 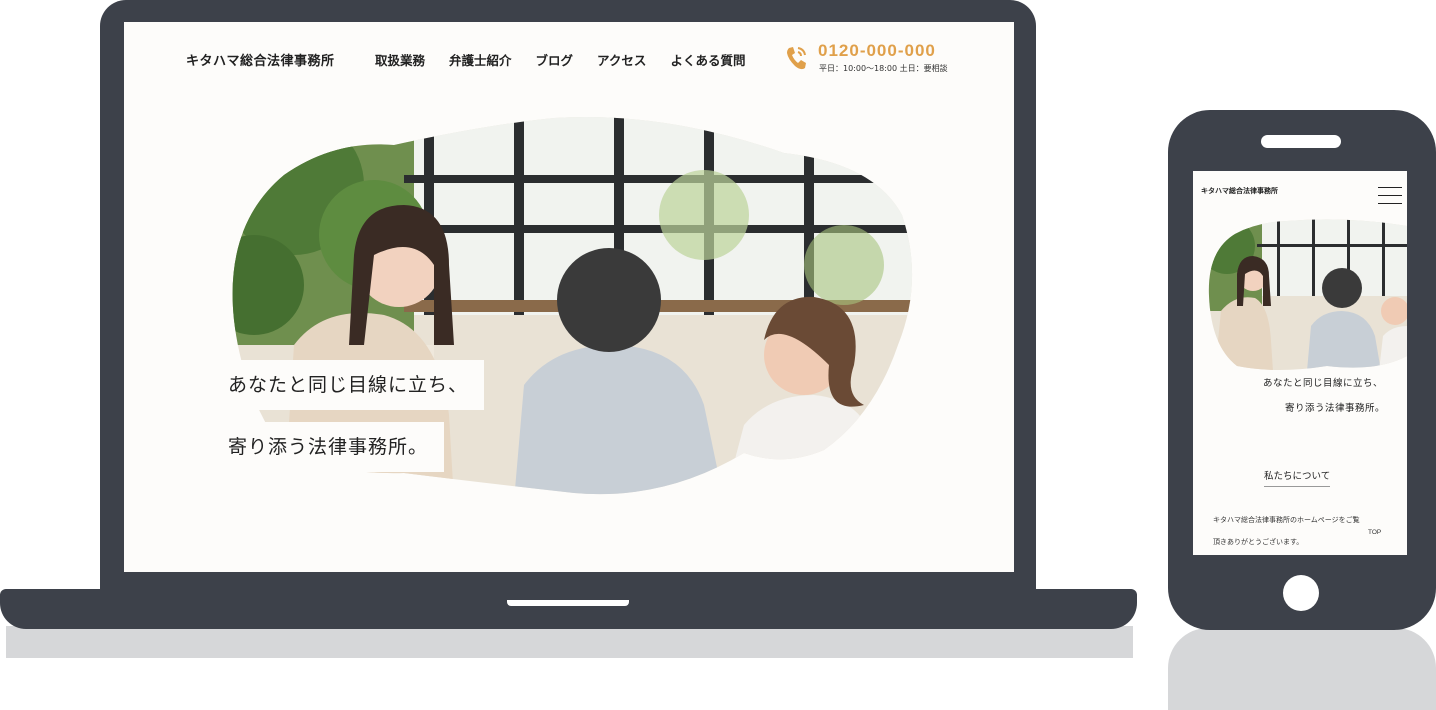 I want to click on phone-shadow, so click(x=1302, y=669).